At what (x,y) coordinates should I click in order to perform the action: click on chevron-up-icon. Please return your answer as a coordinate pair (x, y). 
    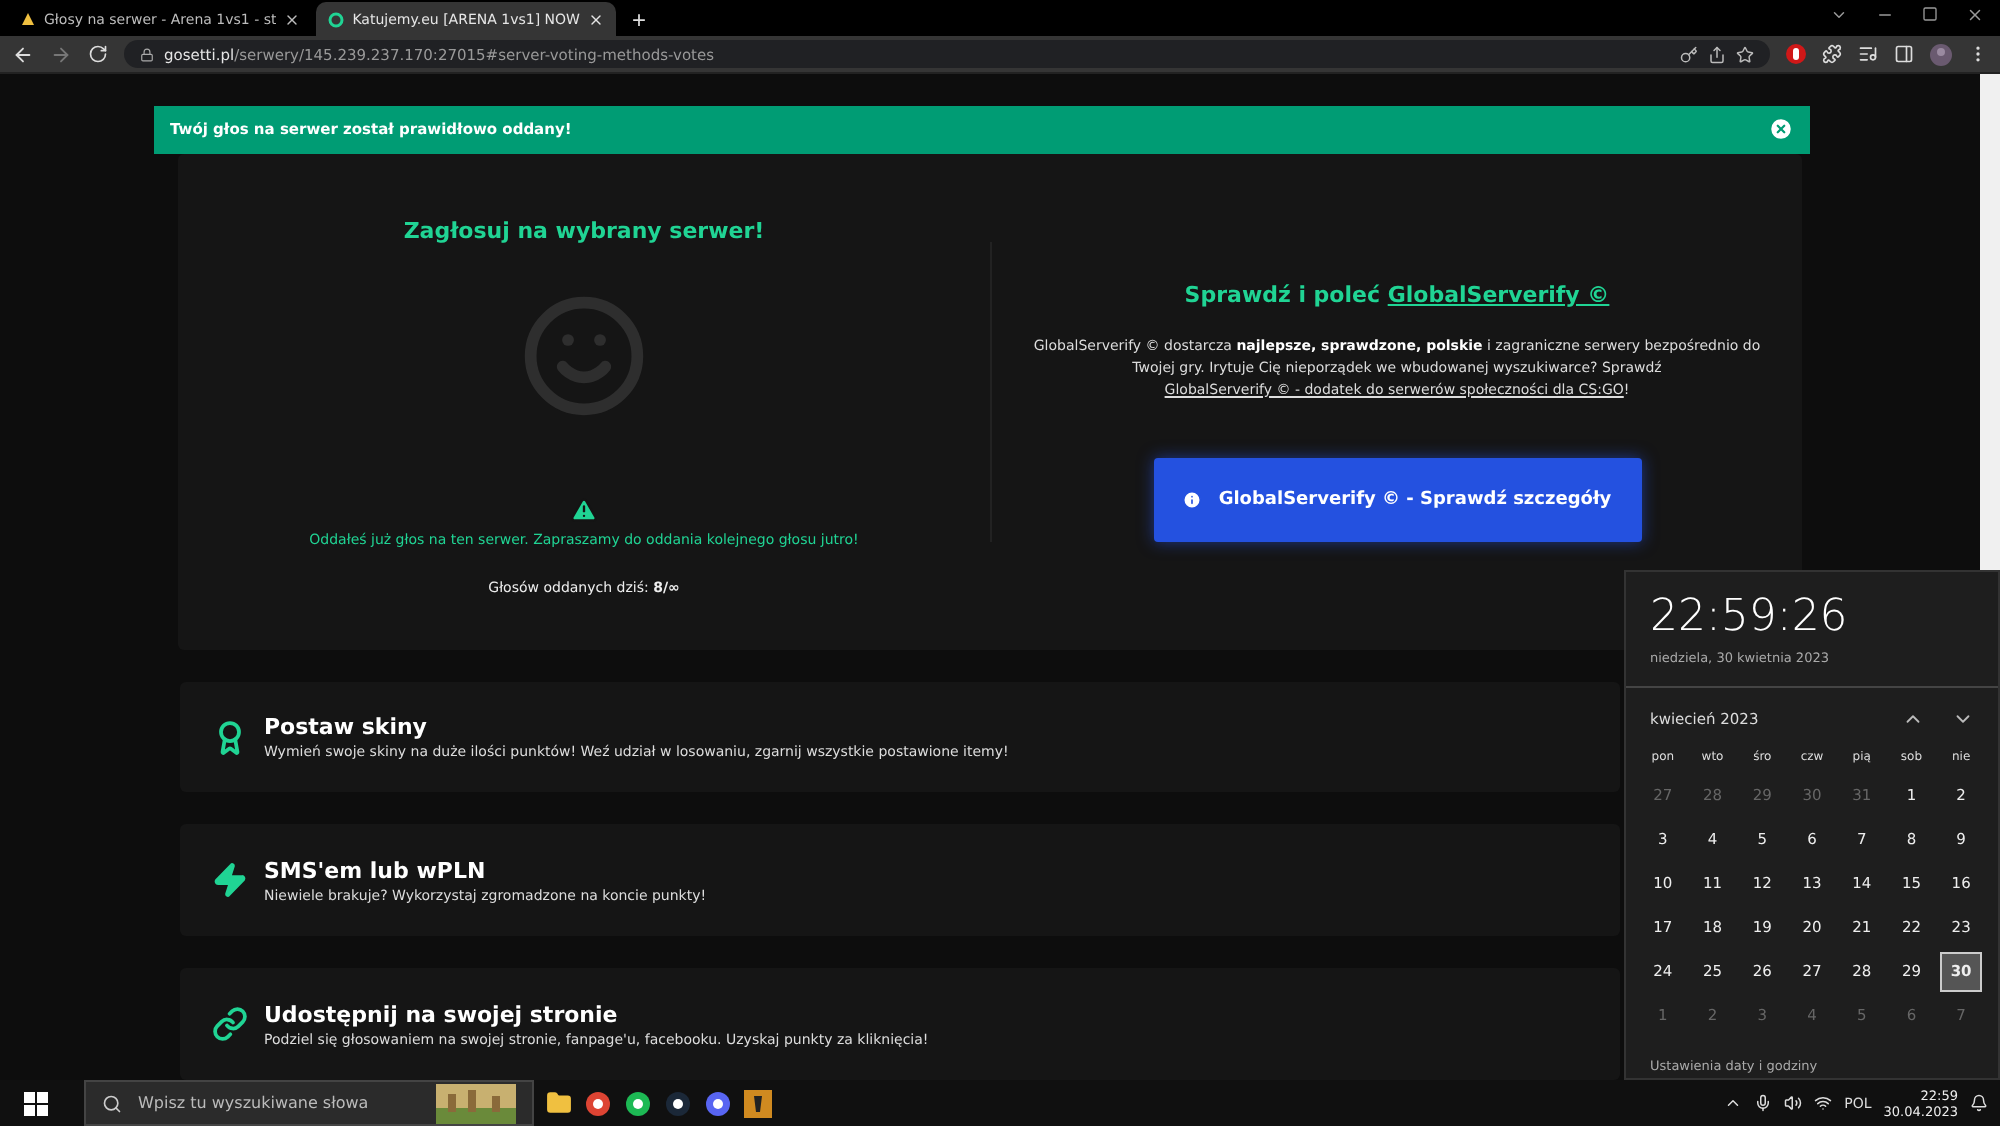
    Looking at the image, I should click on (1733, 1103).